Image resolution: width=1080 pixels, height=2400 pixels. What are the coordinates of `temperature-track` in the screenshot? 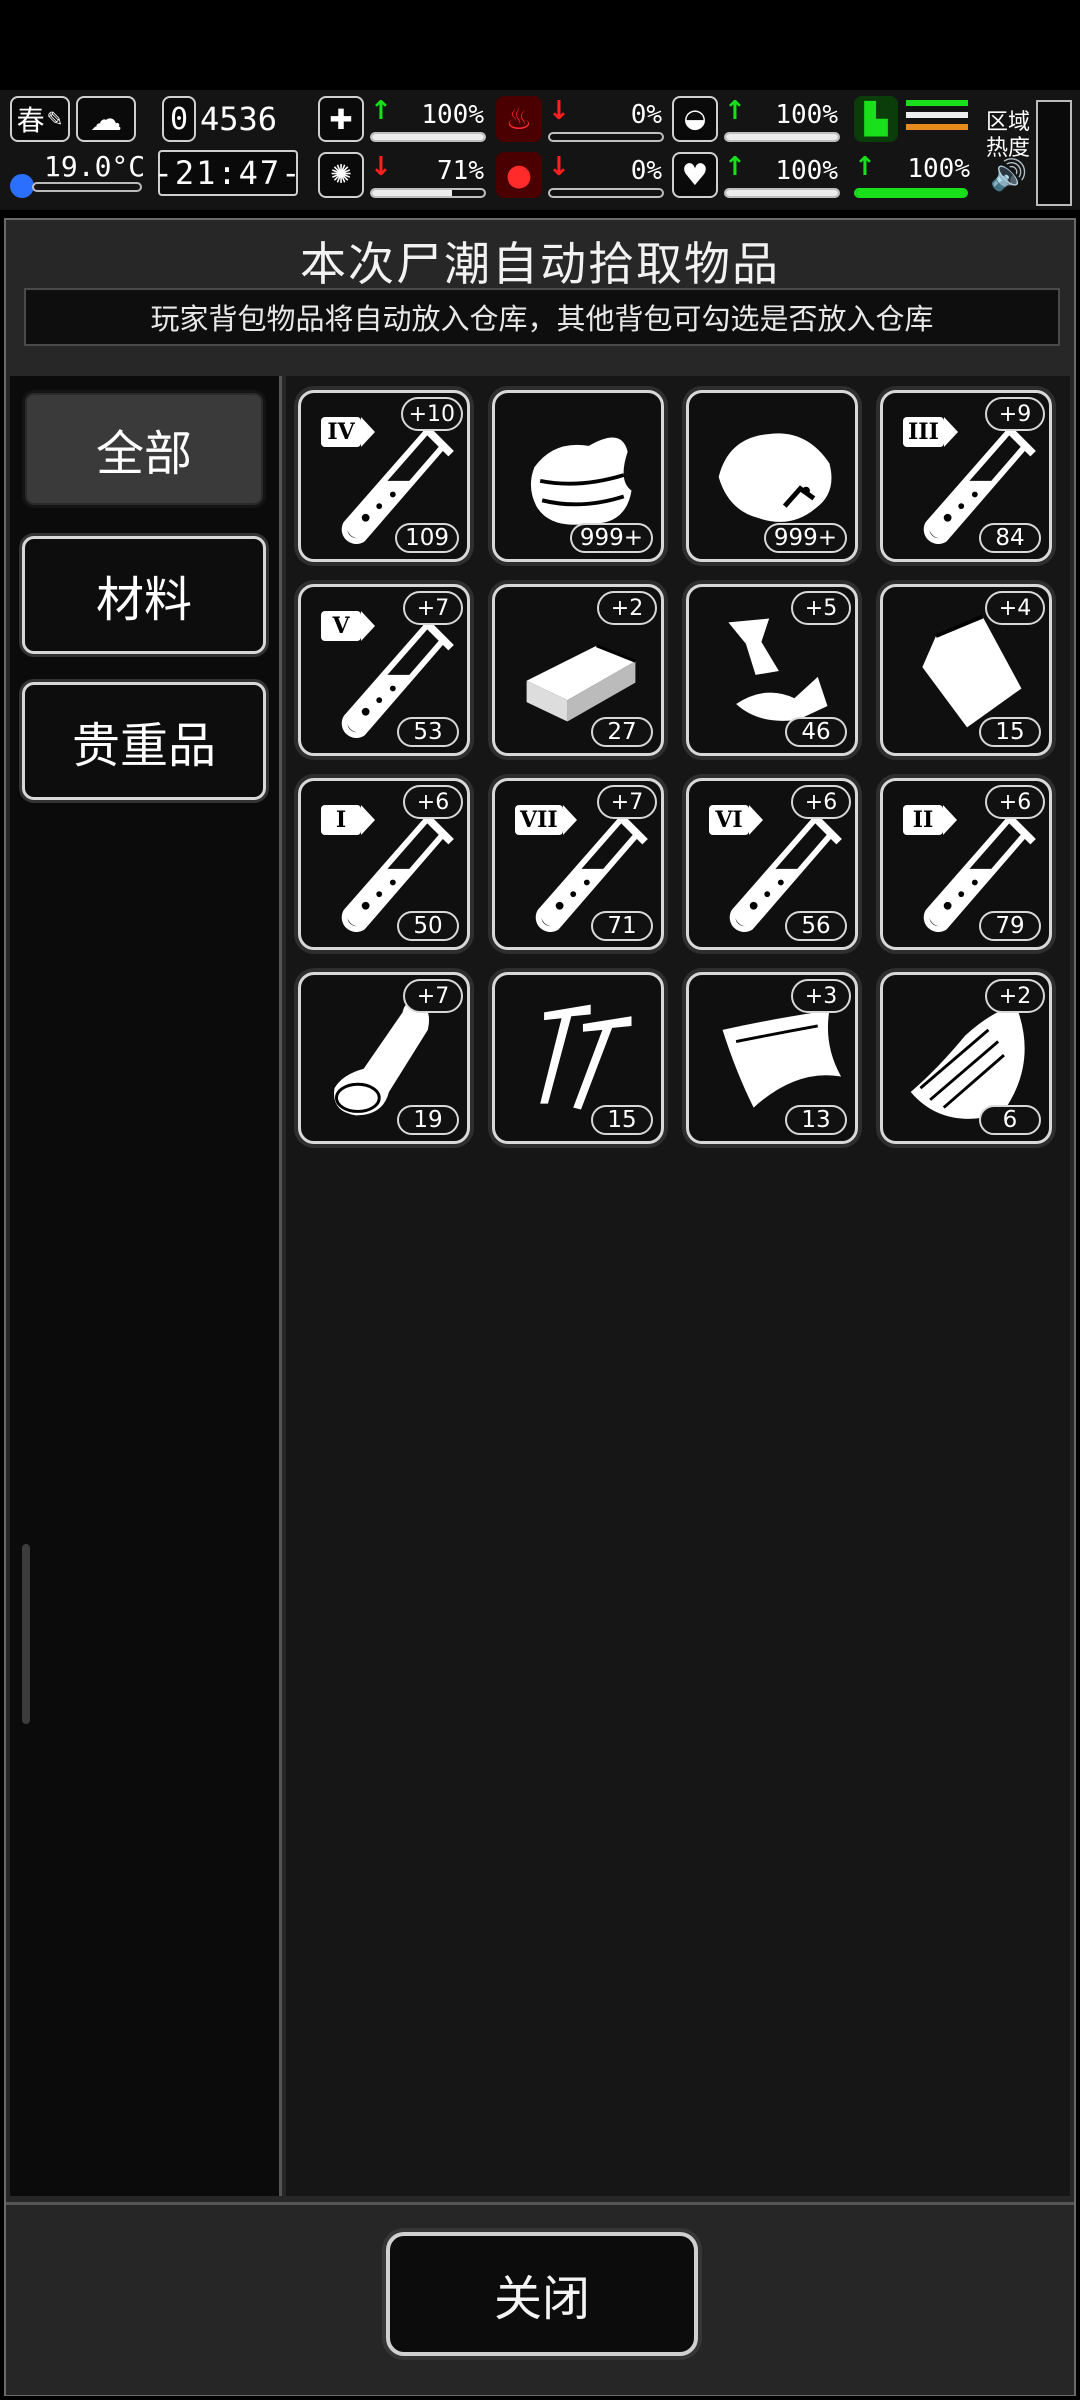 It's located at (87, 187).